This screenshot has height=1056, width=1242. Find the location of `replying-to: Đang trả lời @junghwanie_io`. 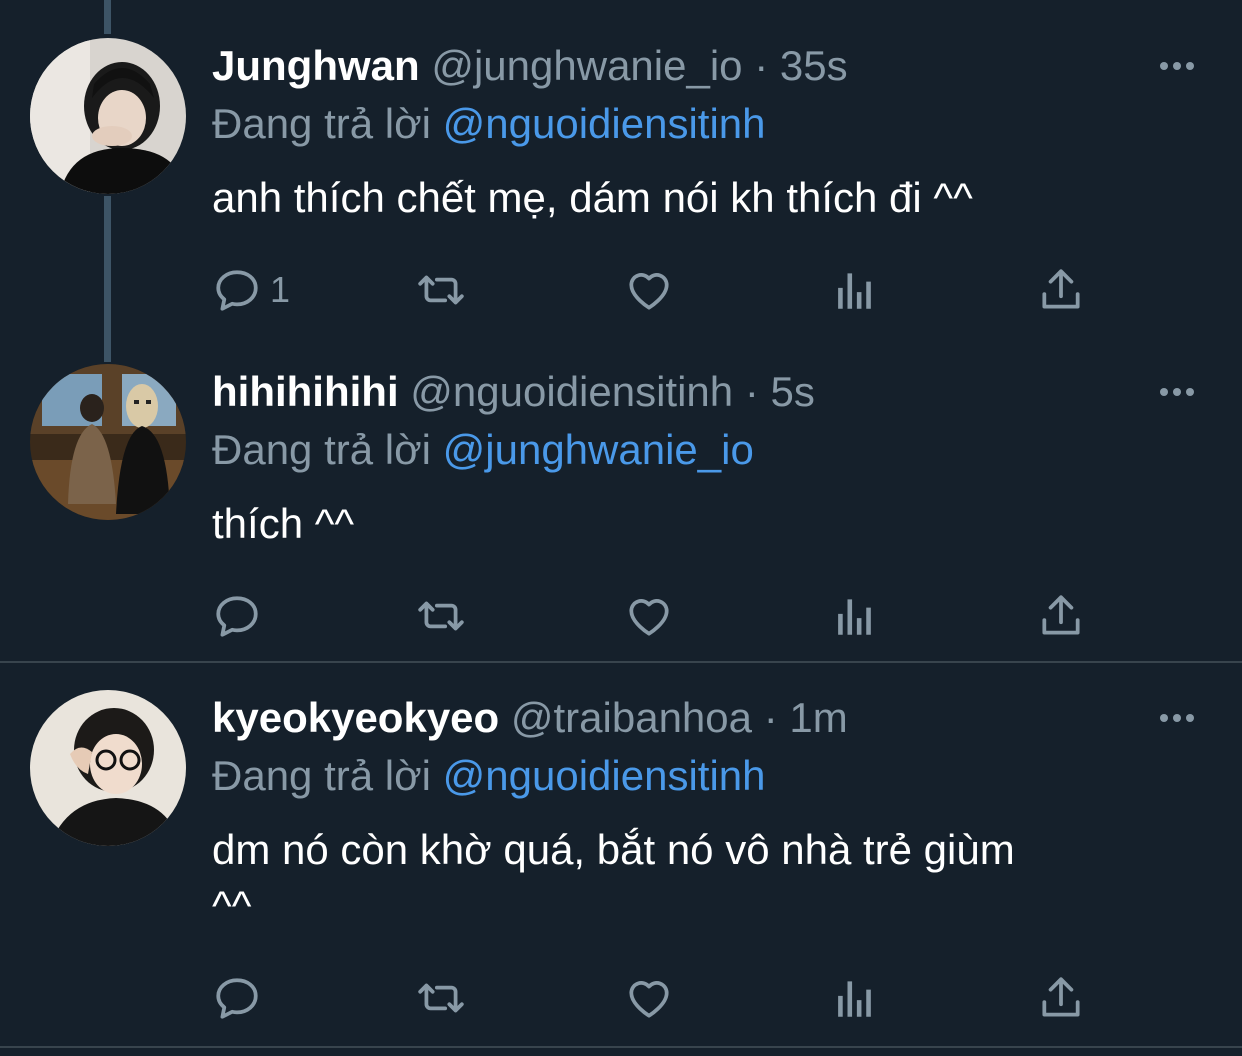

replying-to: Đang trả lời @junghwanie_io is located at coordinates (483, 450).